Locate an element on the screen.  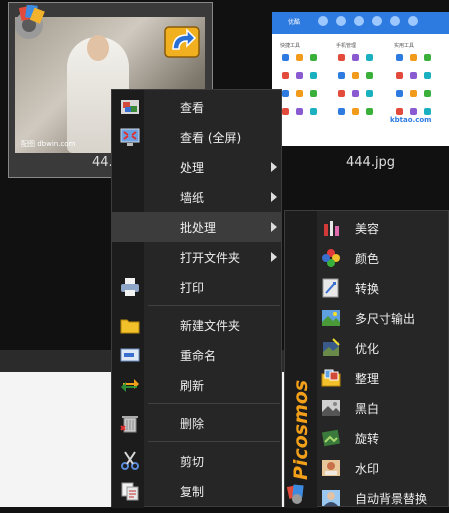
folder-icon is located at coordinates (130, 326).